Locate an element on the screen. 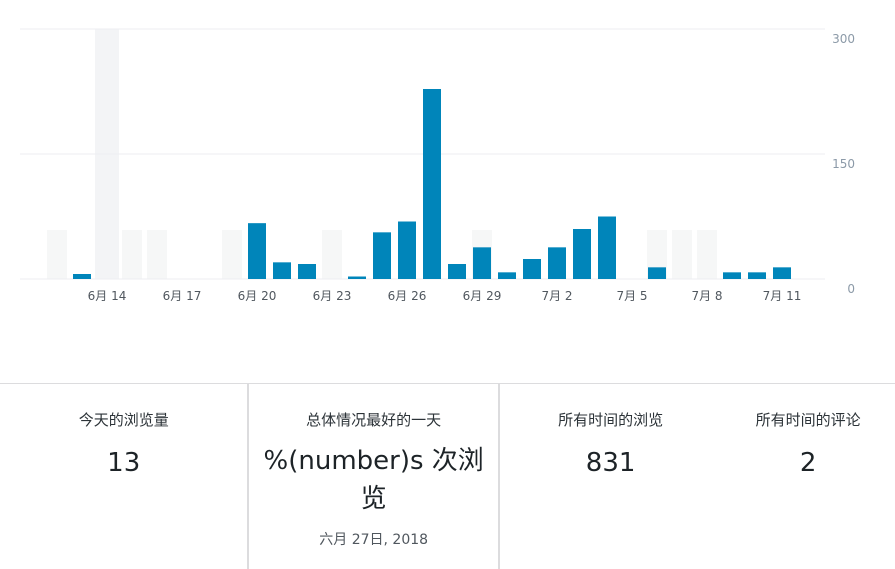  stat-today-label: 今天的浏览量 is located at coordinates (123, 420).